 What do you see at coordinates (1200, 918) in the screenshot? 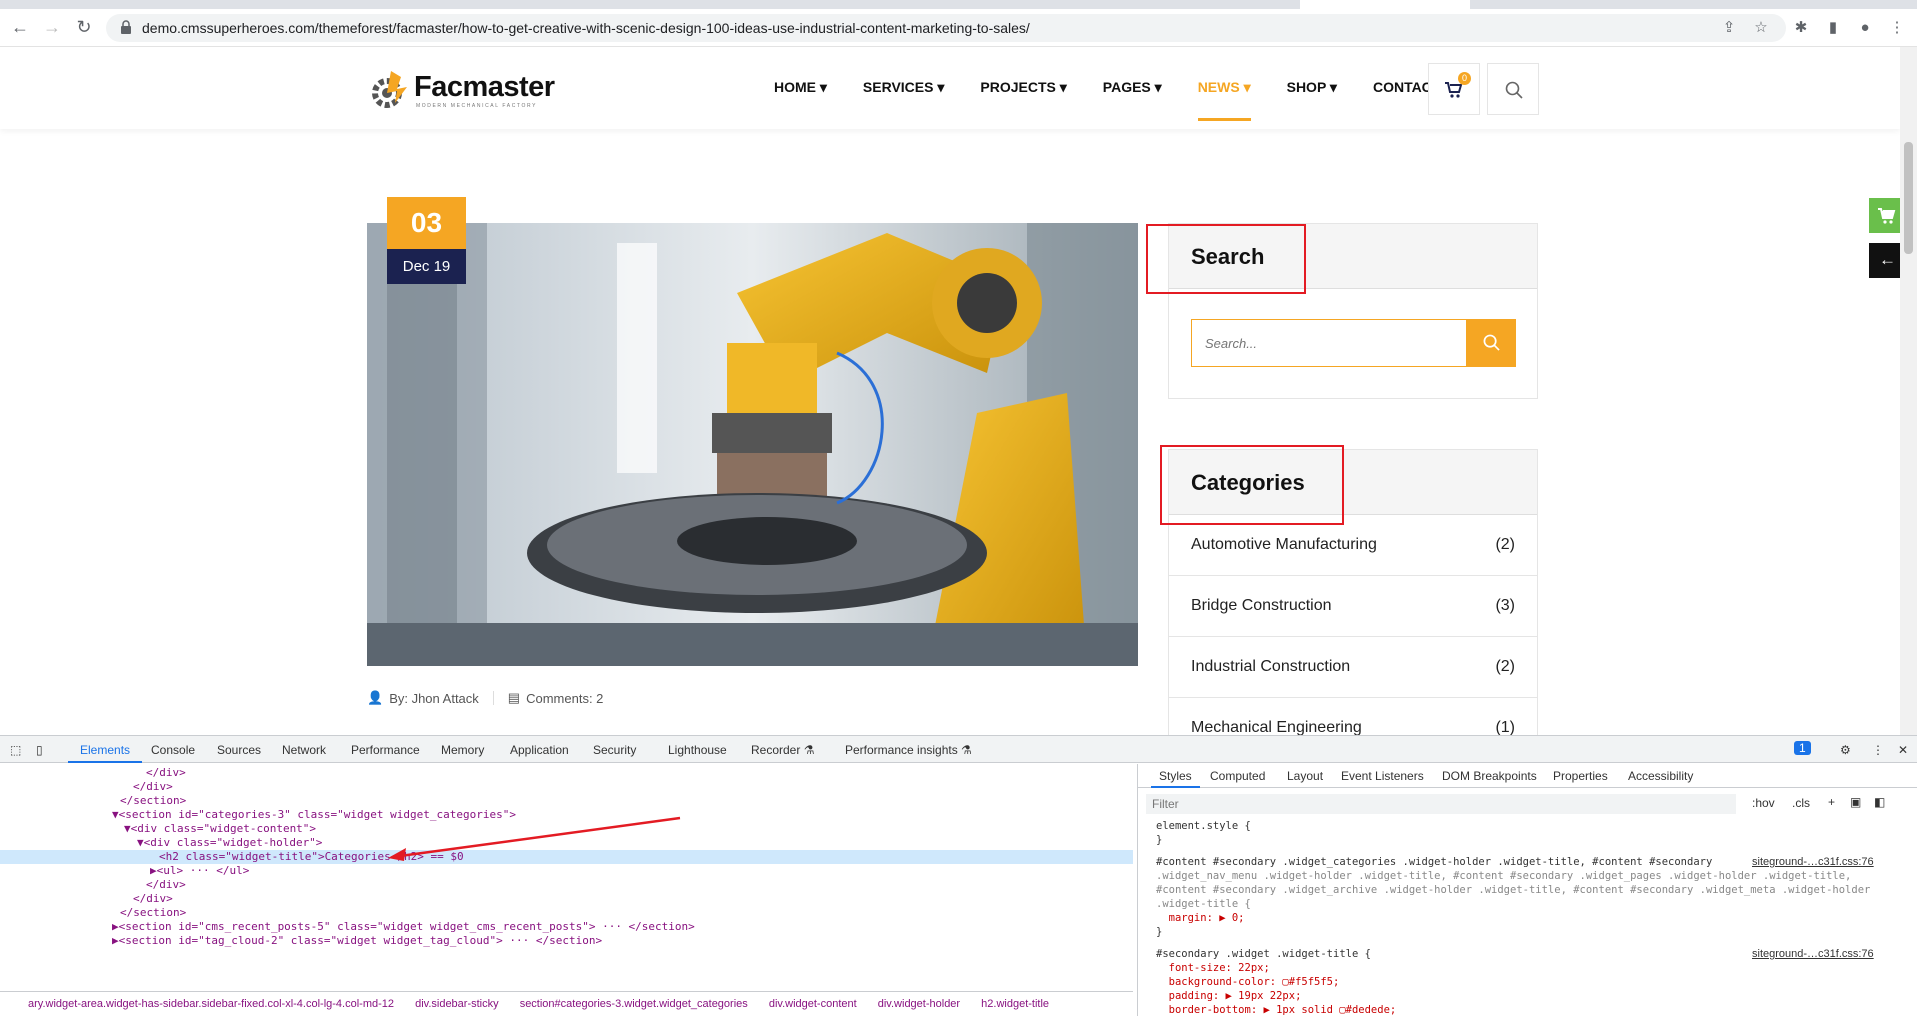
I see `css-property: margin: ▶ 0;` at bounding box center [1200, 918].